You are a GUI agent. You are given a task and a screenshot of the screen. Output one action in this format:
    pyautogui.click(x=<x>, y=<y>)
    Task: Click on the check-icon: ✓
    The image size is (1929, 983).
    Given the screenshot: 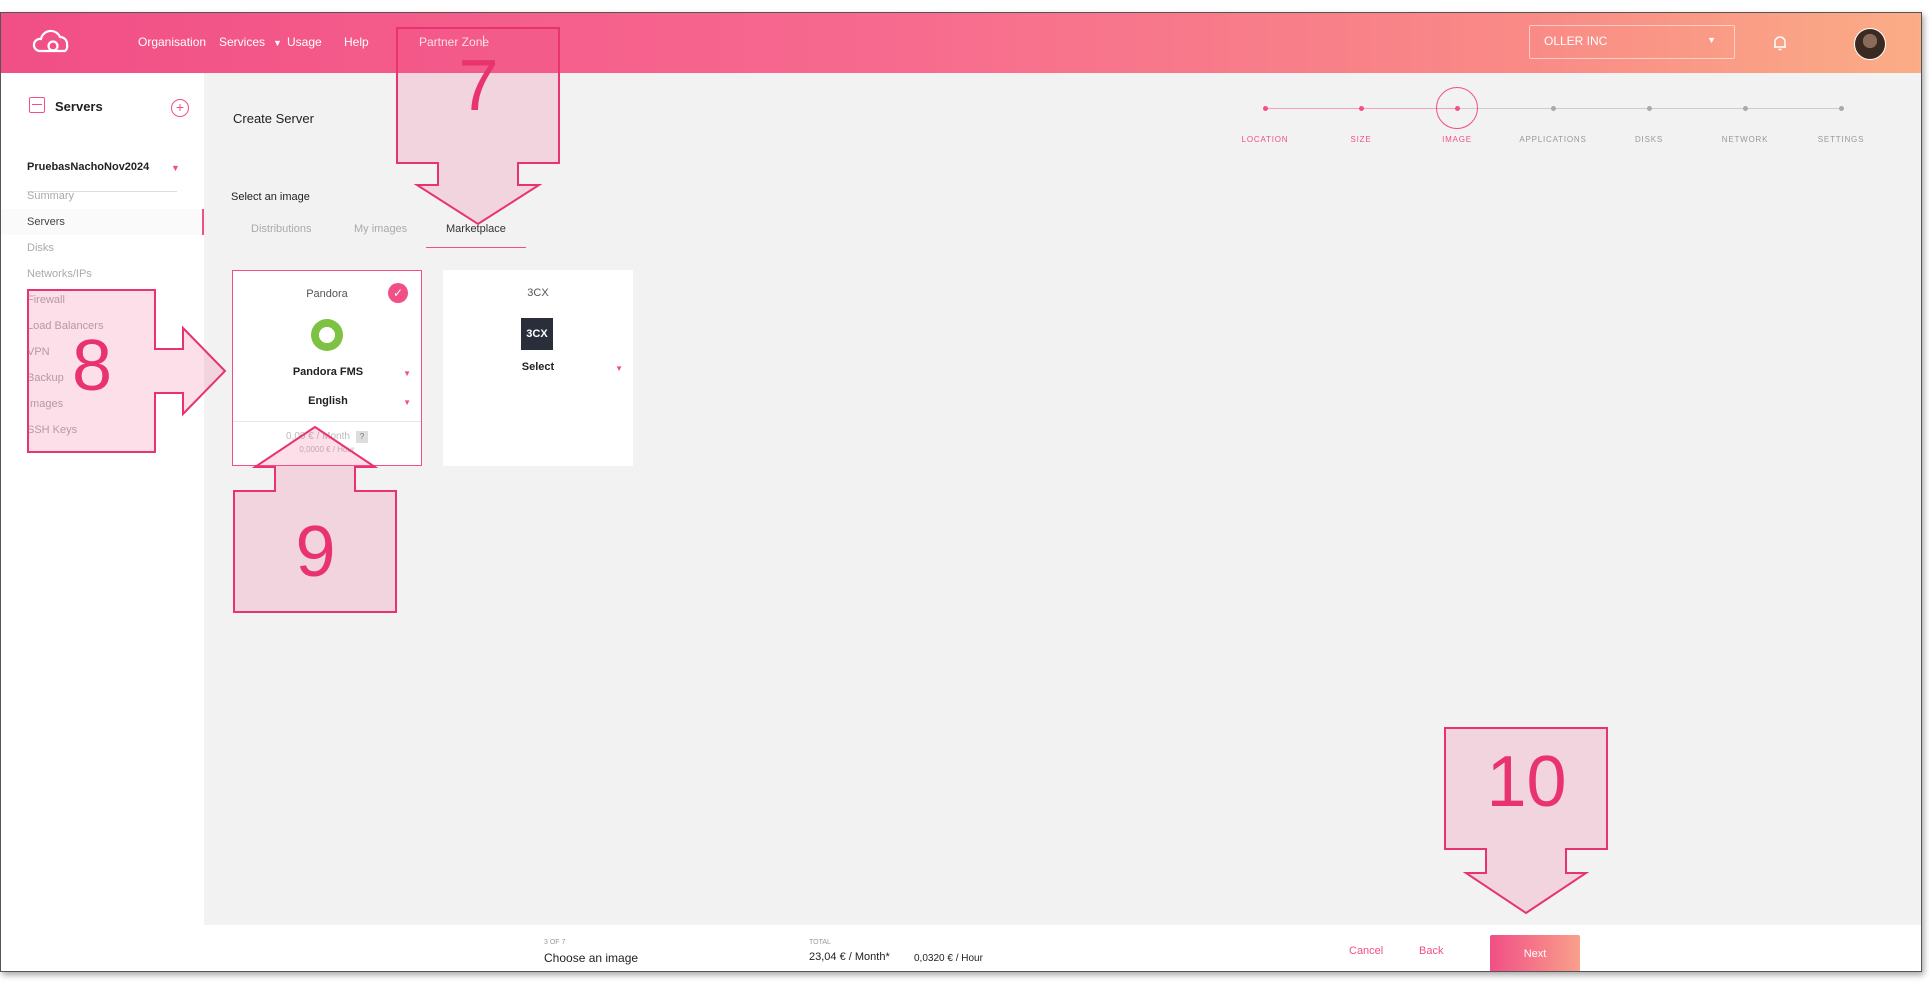 What is the action you would take?
    pyautogui.click(x=398, y=293)
    